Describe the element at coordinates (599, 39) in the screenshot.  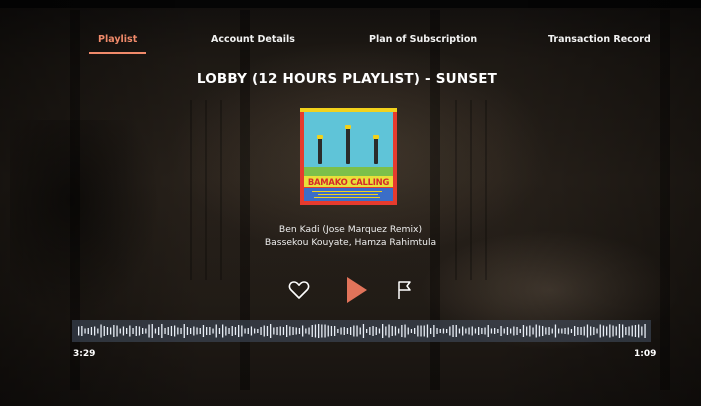
I see `tab-transaction-record: Transaction Record` at that location.